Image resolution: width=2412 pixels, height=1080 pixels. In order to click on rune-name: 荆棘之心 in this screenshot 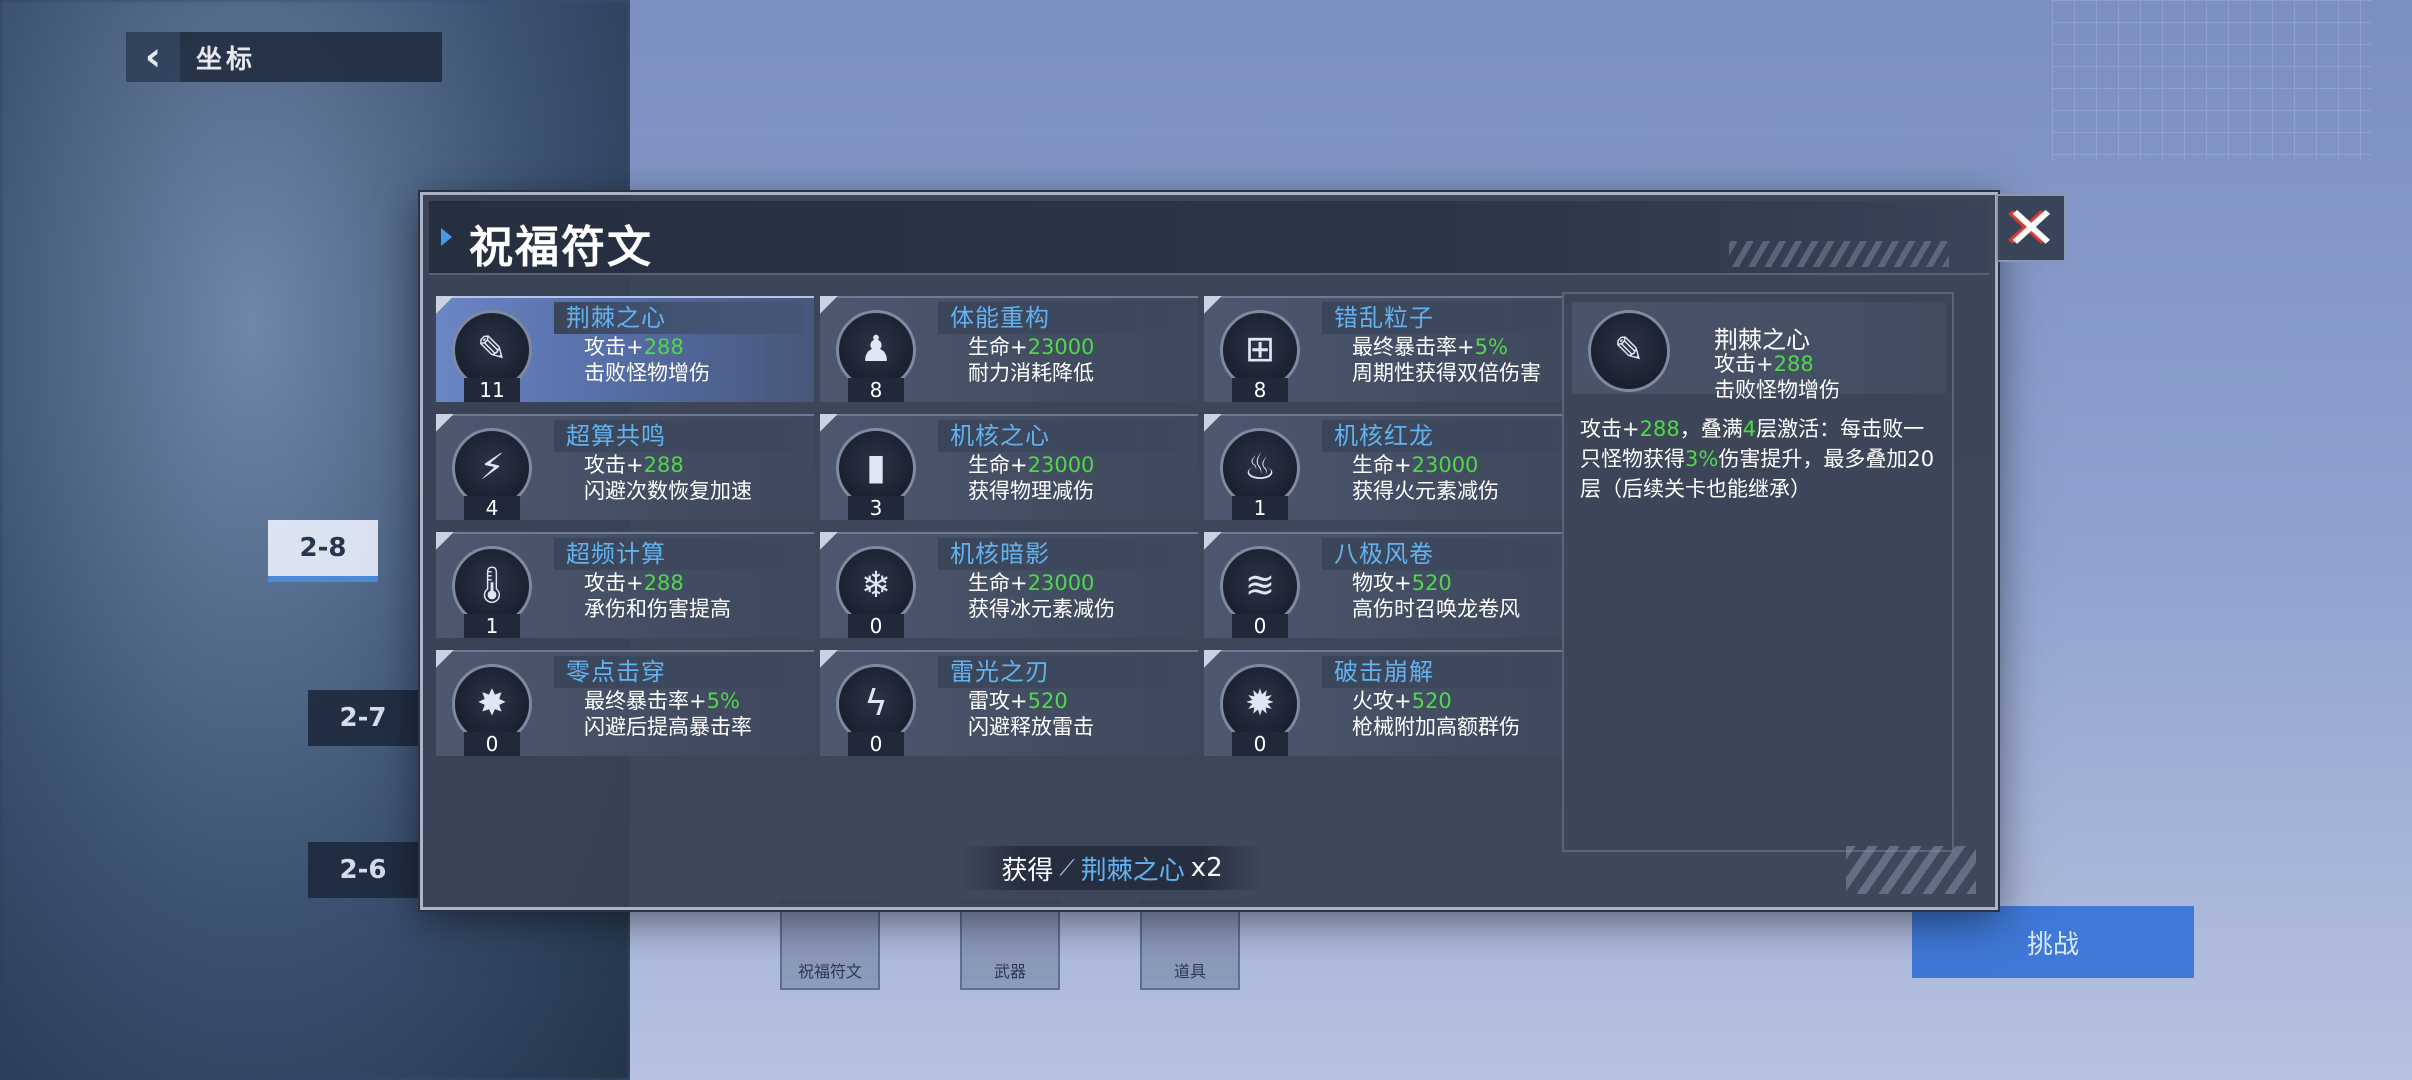, I will do `click(616, 318)`.